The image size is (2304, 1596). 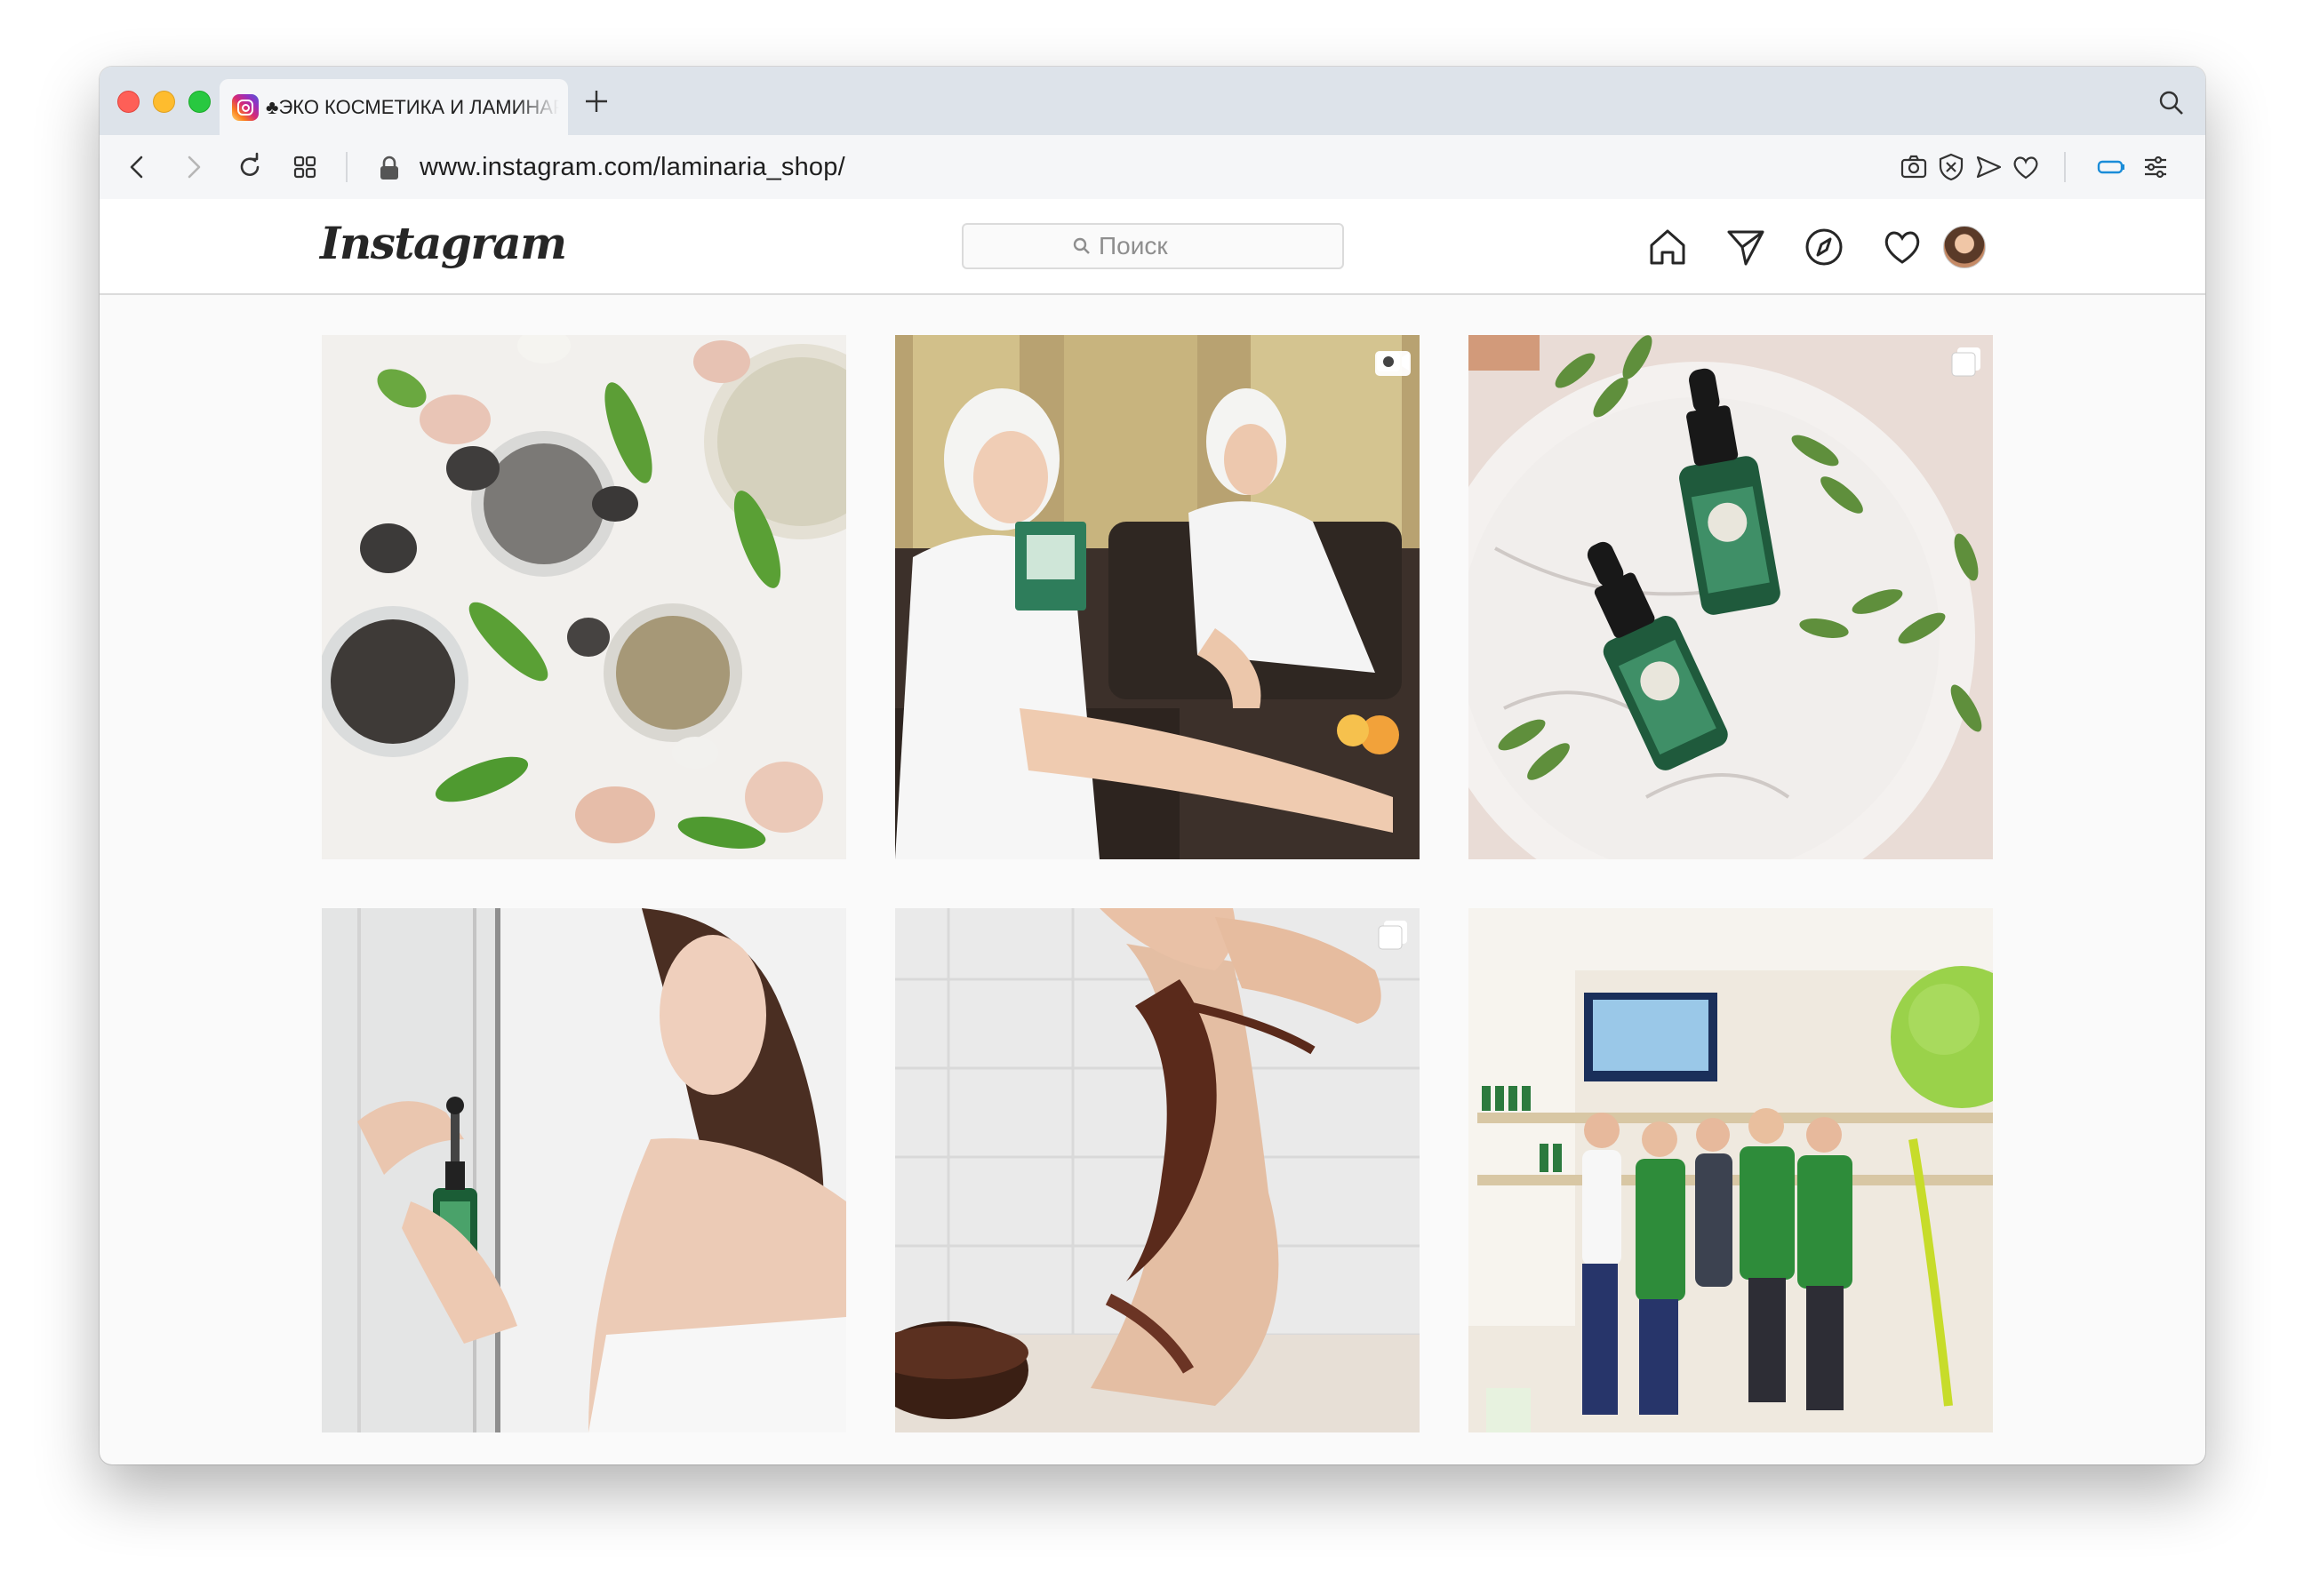 I want to click on tab-strip: ♣ЭКО КОСМЕТИКА И ЛАМИНАРИЯ, so click(x=1152, y=101).